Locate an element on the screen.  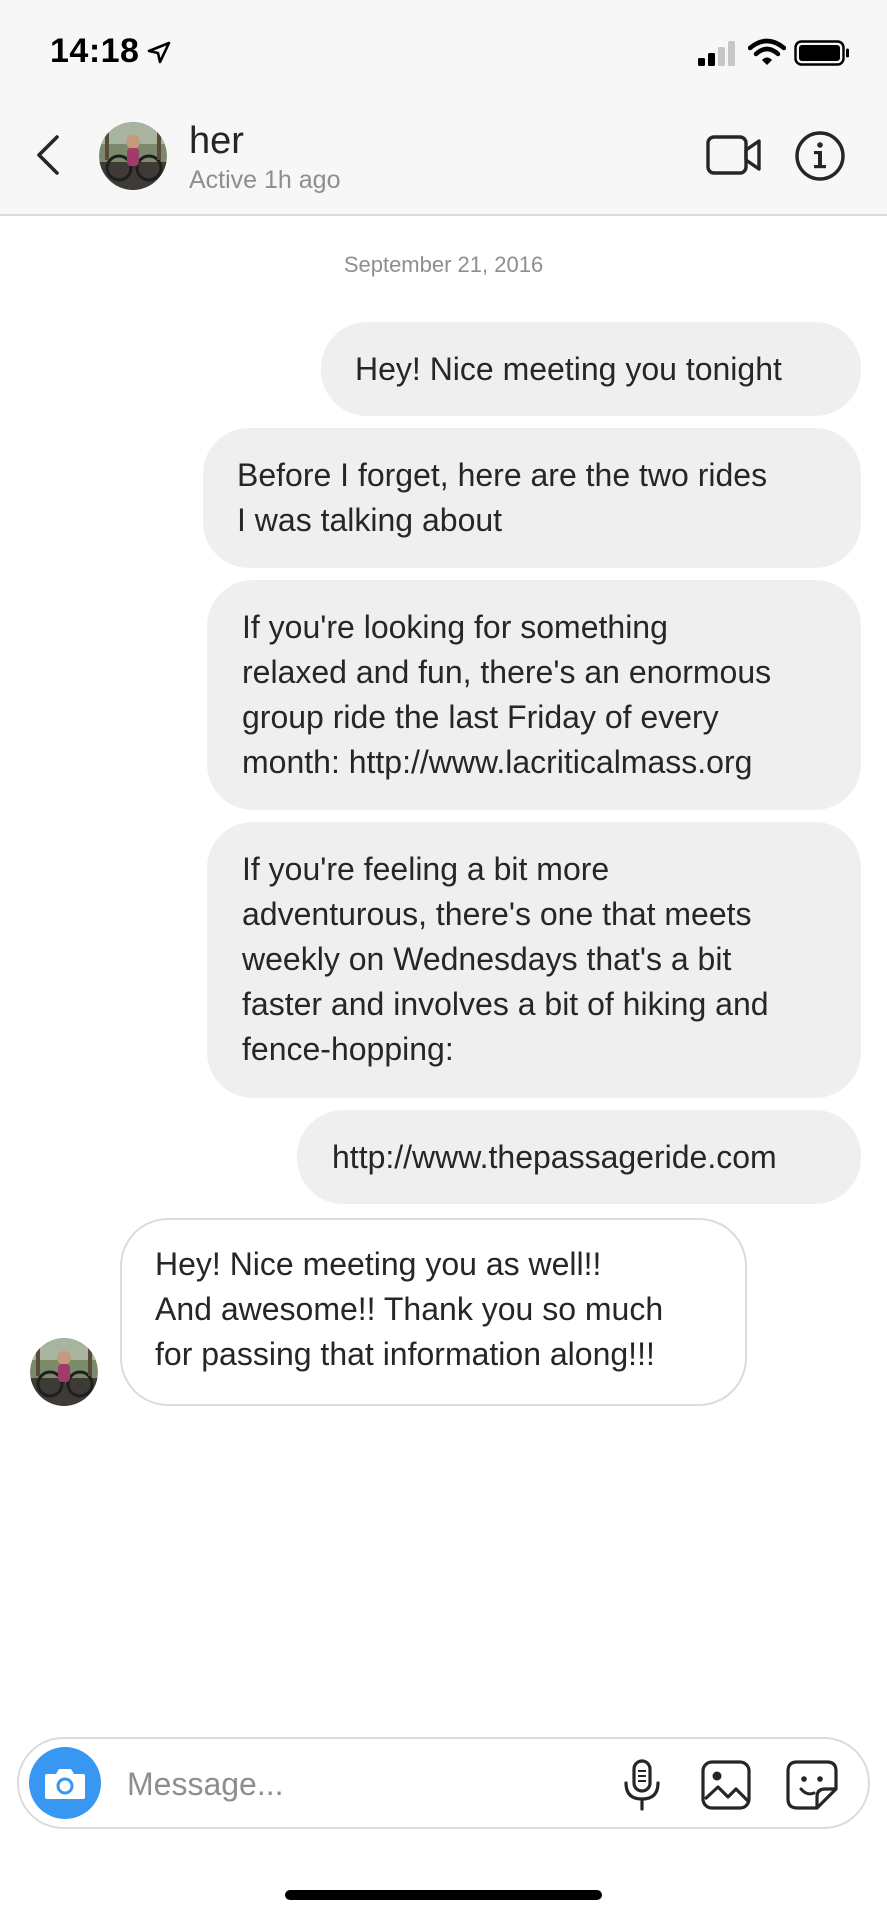
message-line: If you're looking for something is located at coordinates (455, 627).